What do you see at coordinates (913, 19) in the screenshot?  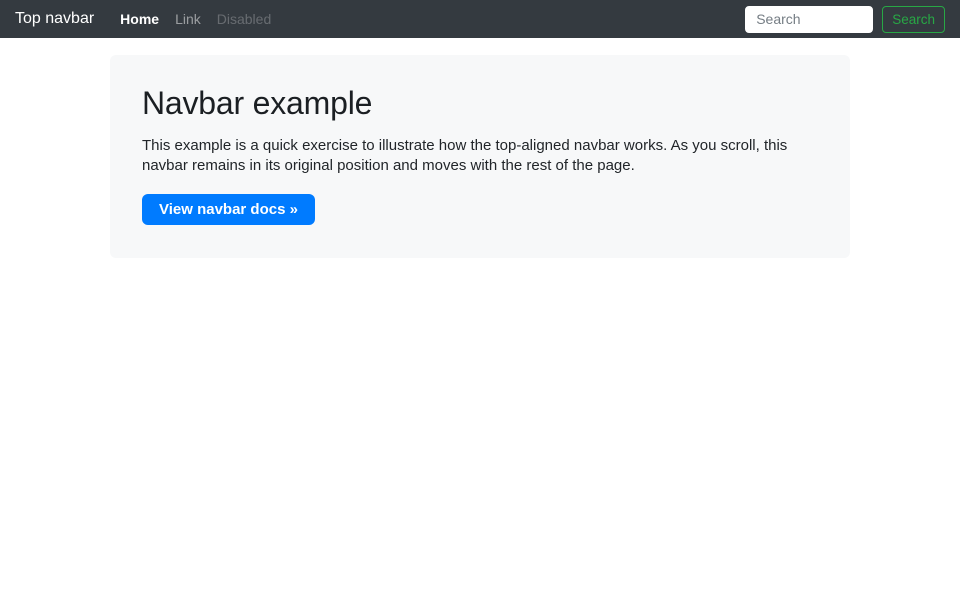 I see `search-button: Search` at bounding box center [913, 19].